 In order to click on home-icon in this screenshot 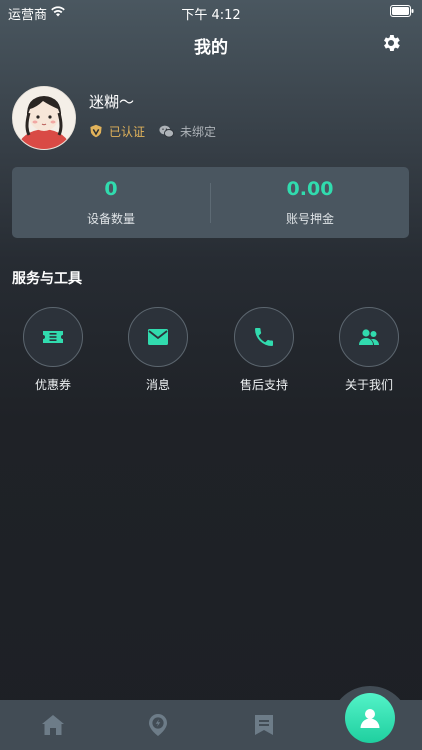, I will do `click(53, 725)`.